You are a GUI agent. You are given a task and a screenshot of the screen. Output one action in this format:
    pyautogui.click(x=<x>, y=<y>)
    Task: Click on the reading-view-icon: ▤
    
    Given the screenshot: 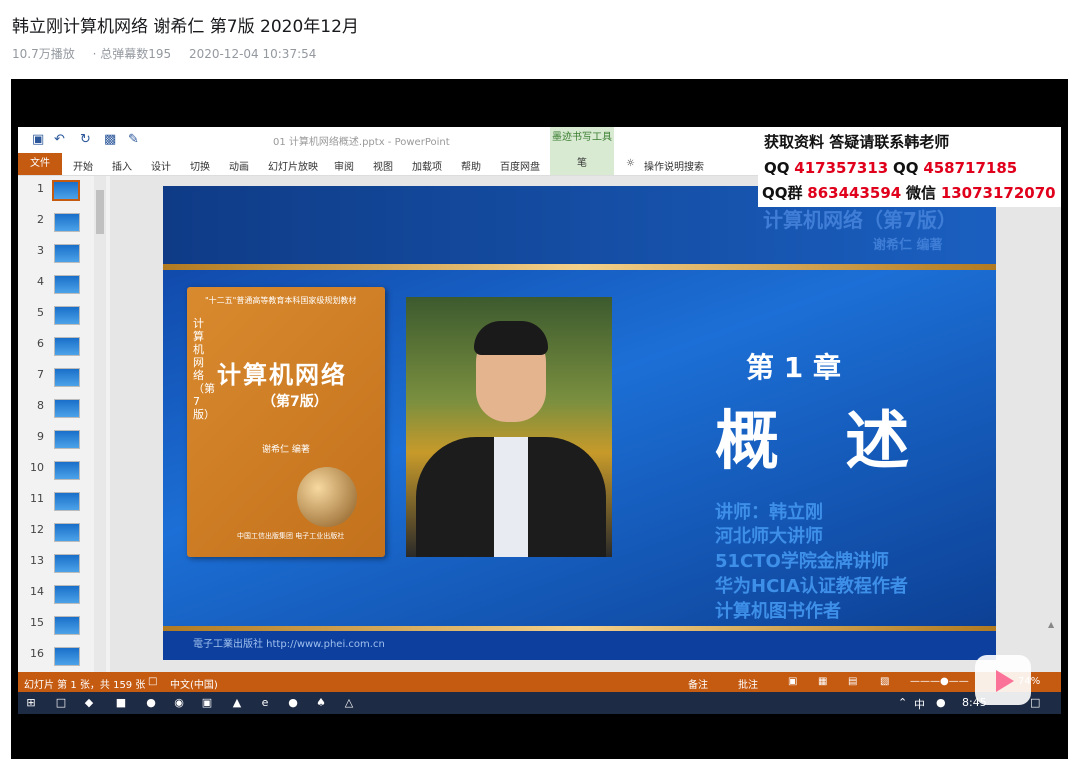 What is the action you would take?
    pyautogui.click(x=852, y=681)
    